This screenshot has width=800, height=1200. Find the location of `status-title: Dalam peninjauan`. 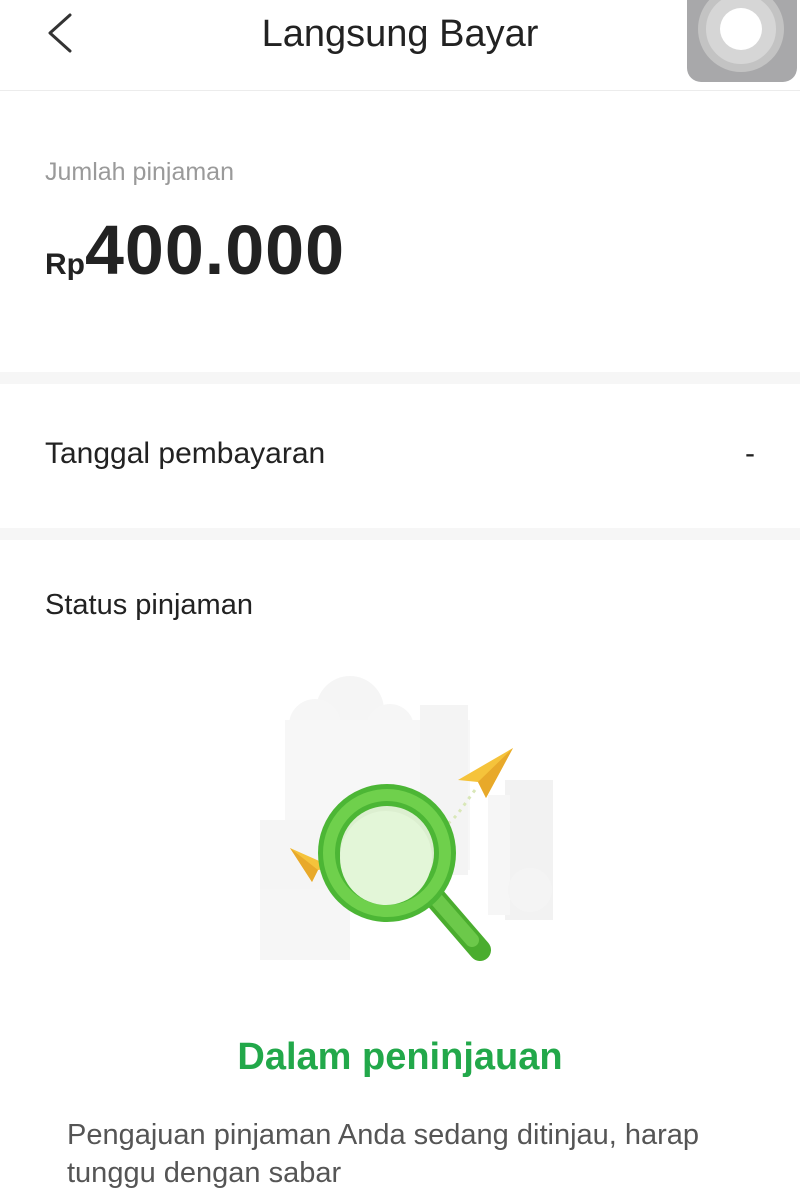

status-title: Dalam peninjauan is located at coordinates (400, 1057).